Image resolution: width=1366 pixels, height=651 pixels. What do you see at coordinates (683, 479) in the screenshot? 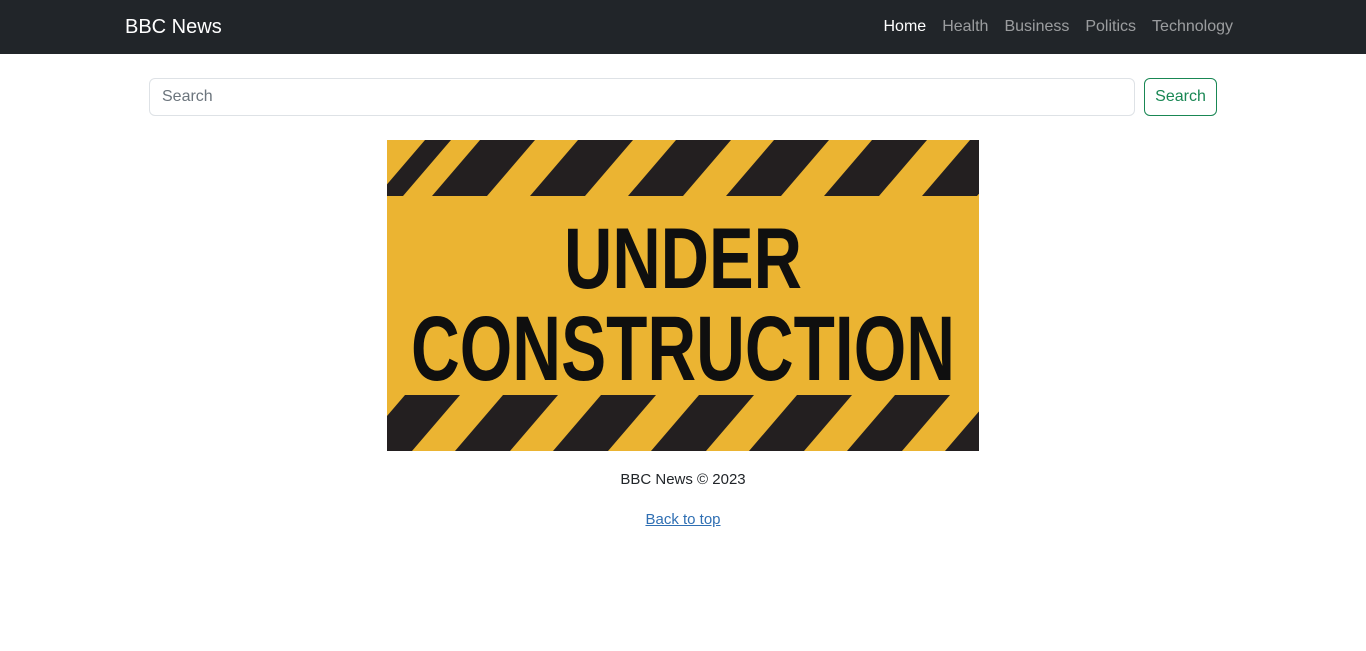
I see `footer-copyright: BBC News © 2023` at bounding box center [683, 479].